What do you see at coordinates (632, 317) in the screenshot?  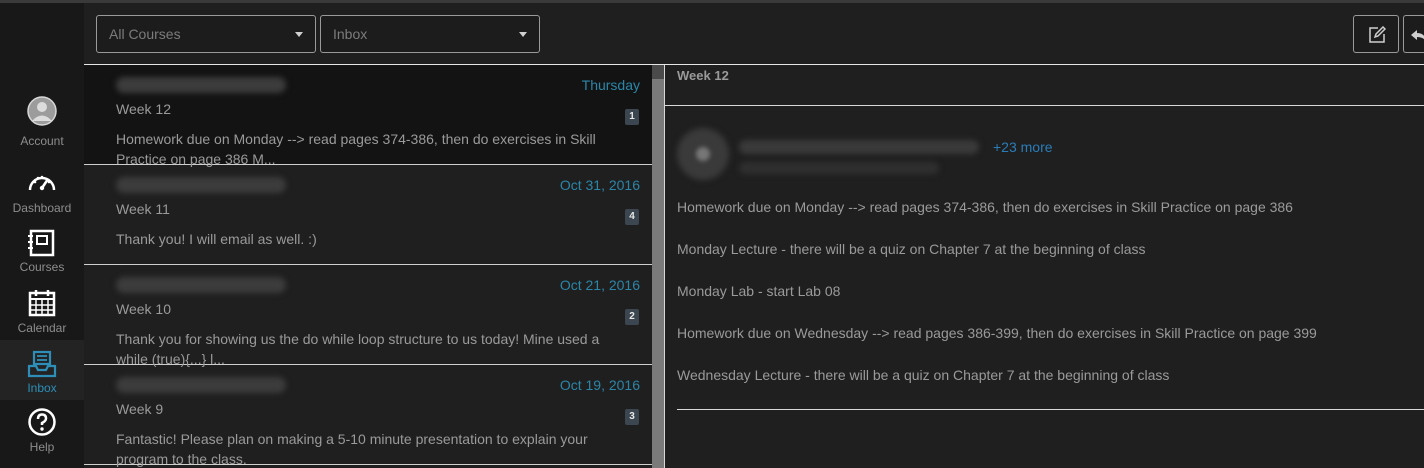 I see `message-count-badge: 2` at bounding box center [632, 317].